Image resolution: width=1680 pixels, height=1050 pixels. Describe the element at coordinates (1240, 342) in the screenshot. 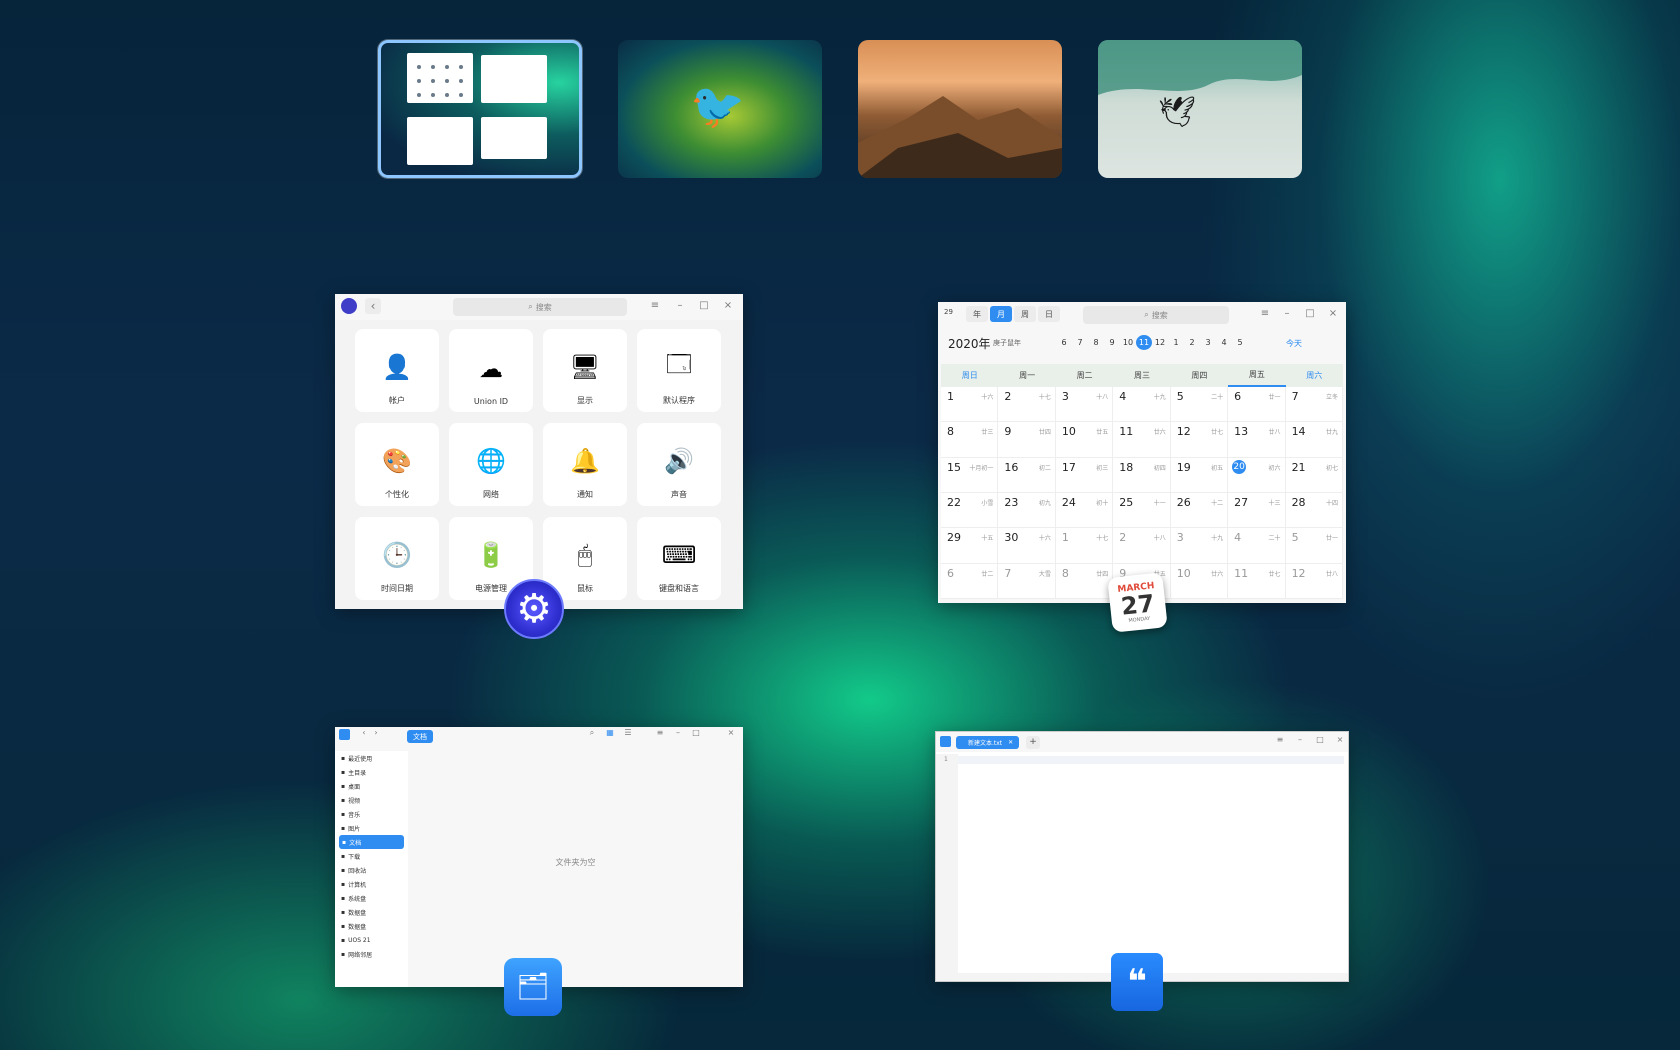

I see `month-item: 5` at that location.